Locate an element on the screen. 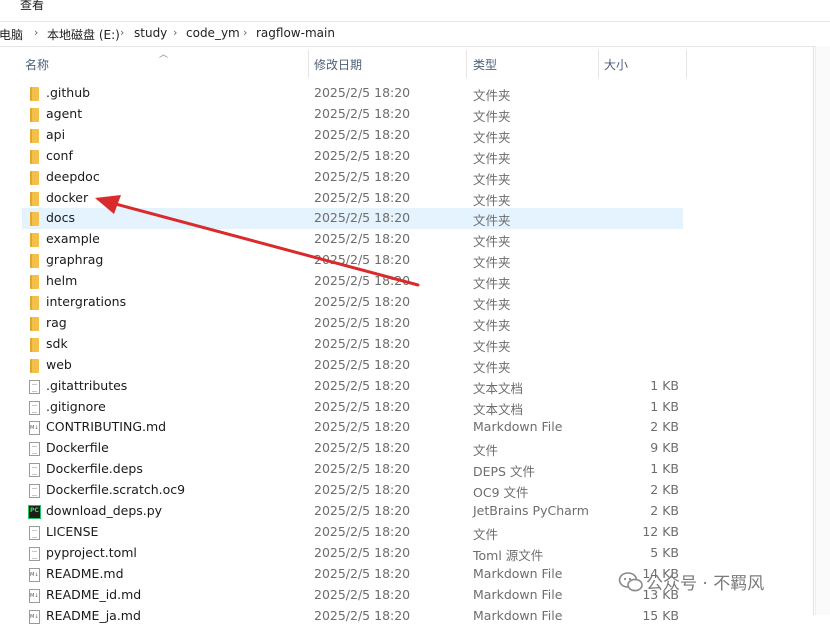 Image resolution: width=830 pixels, height=627 pixels. file-type: Toml 源文件 is located at coordinates (508, 555).